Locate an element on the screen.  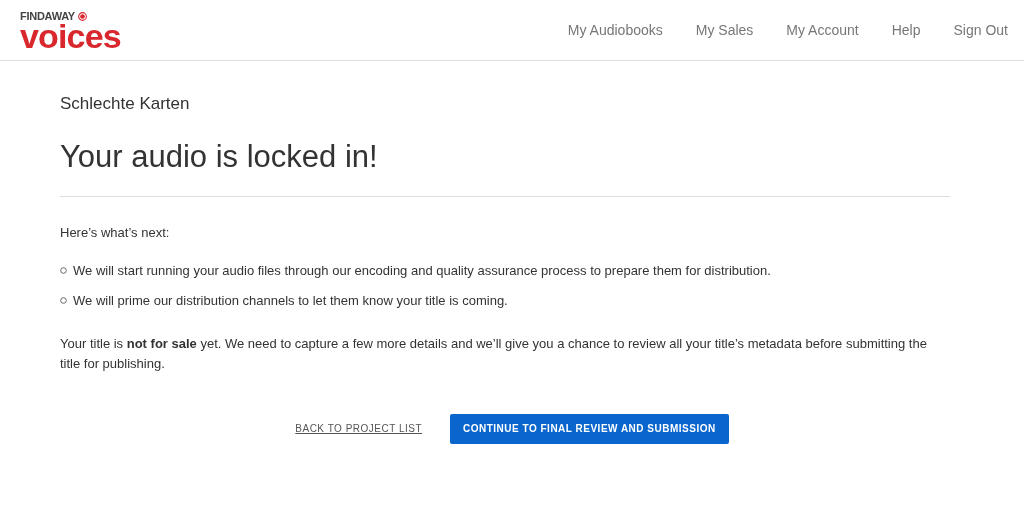
nav-link: My Audiobooks is located at coordinates (615, 30).